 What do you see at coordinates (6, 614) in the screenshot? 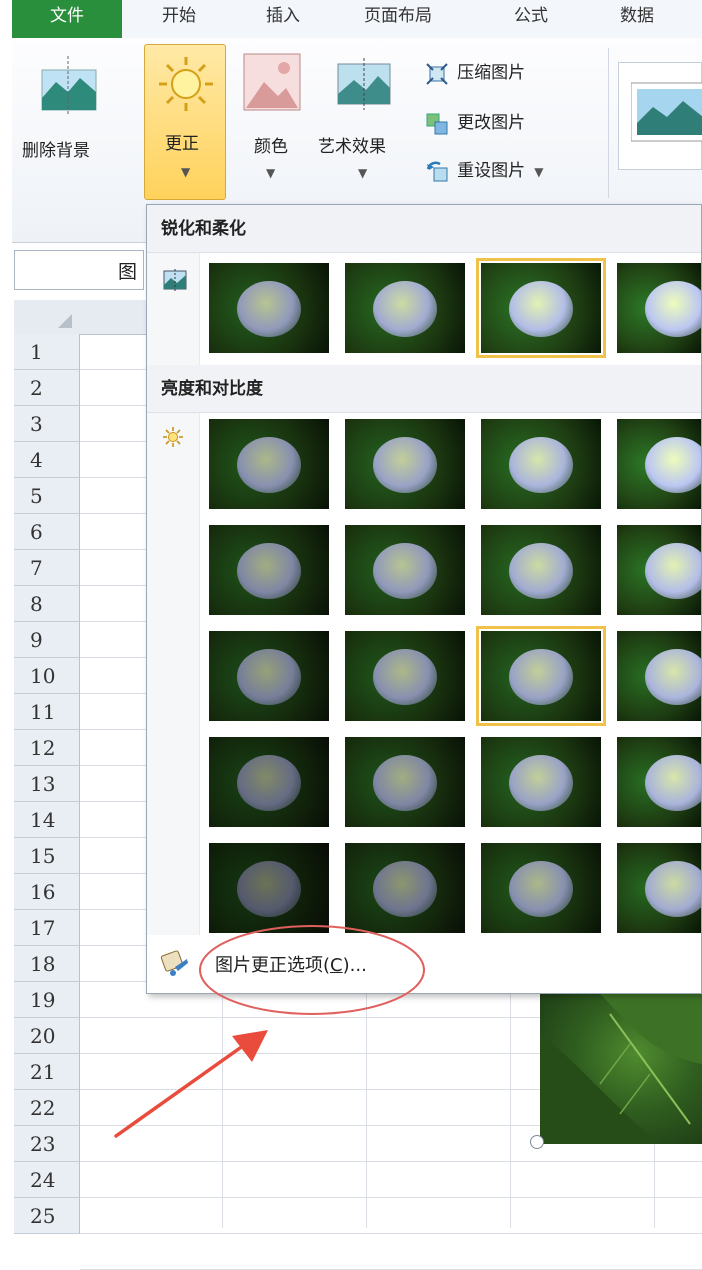
I see `left-margin` at bounding box center [6, 614].